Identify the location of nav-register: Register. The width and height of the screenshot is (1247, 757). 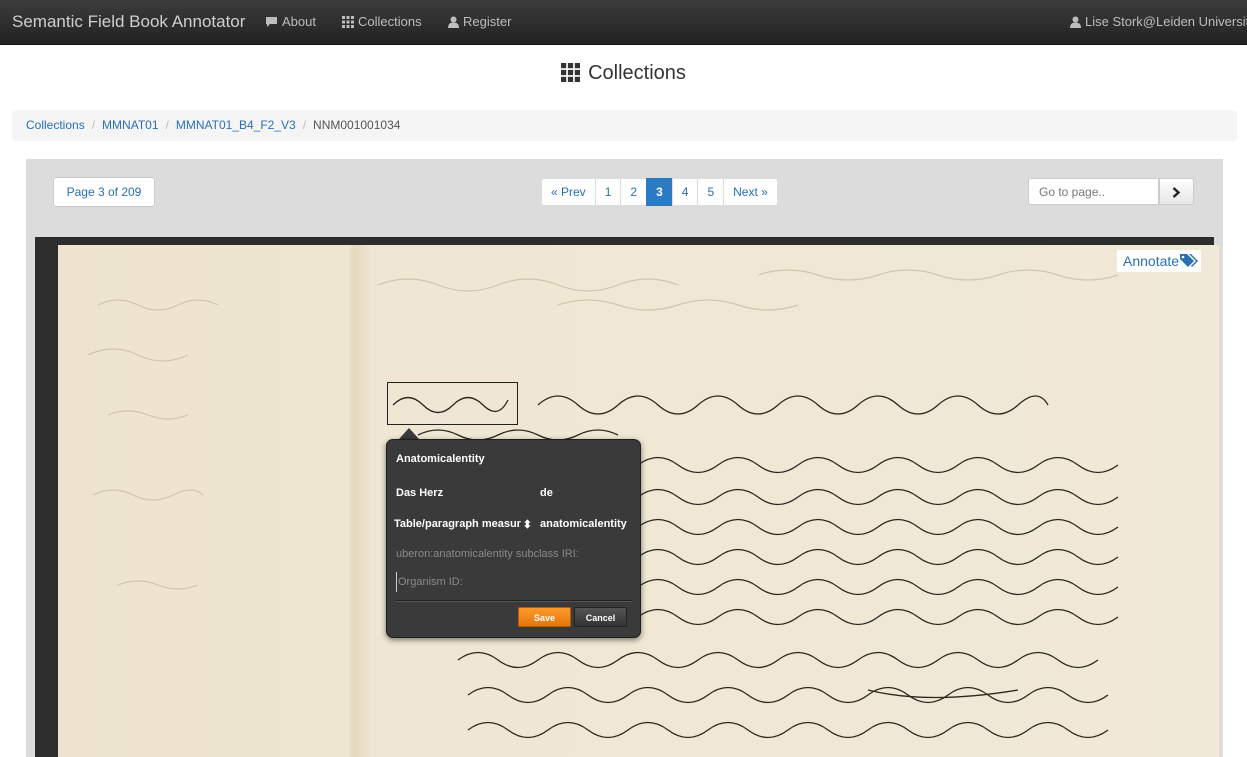
(479, 21).